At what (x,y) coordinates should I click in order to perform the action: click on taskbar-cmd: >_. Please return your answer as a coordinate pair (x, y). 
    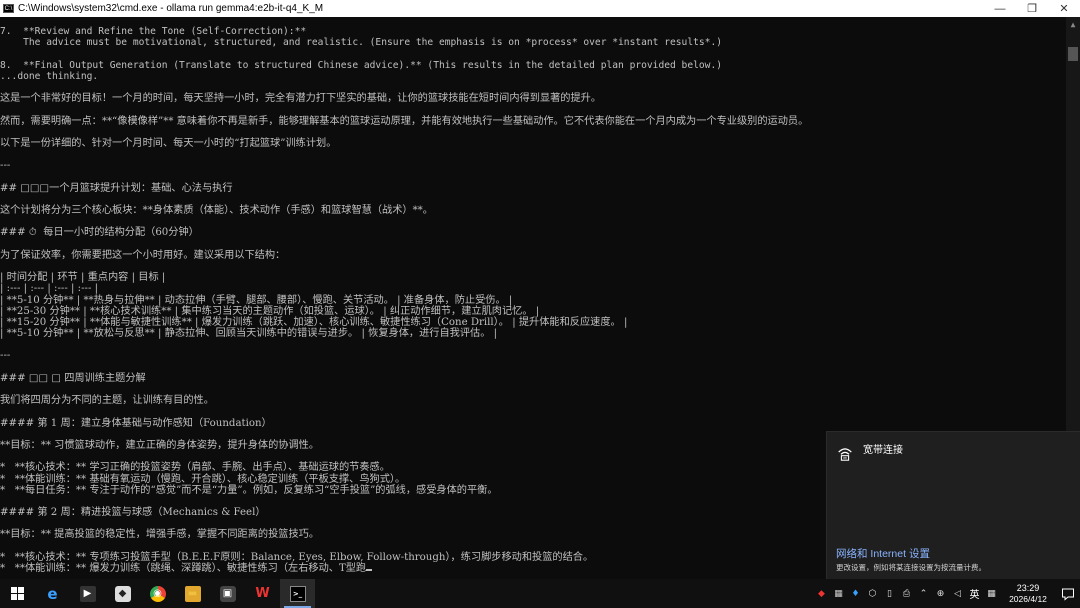
    Looking at the image, I should click on (297, 593).